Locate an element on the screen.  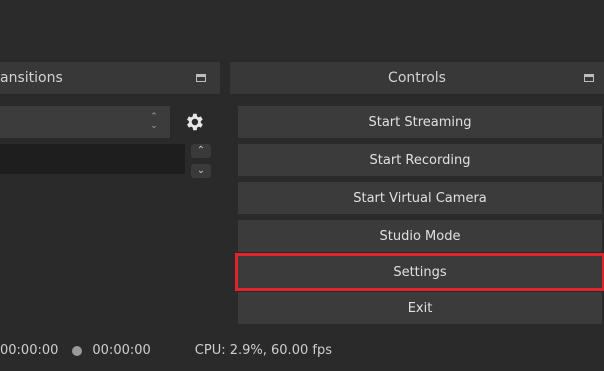
cpu-fps: CPU: 2.9%, 60.00 fps is located at coordinates (263, 350).